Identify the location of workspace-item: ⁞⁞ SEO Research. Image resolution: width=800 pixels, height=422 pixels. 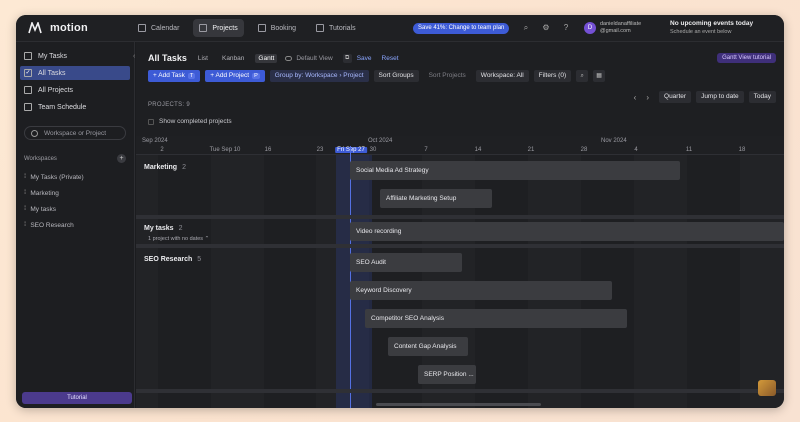
(75, 225).